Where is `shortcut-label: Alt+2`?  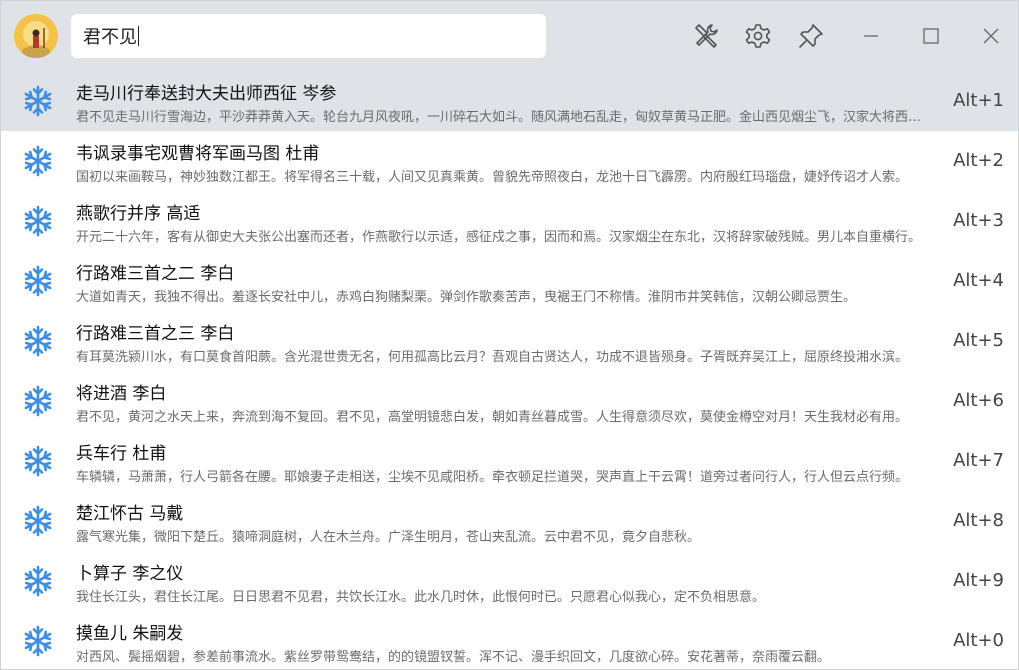
shortcut-label: Alt+2 is located at coordinates (978, 160).